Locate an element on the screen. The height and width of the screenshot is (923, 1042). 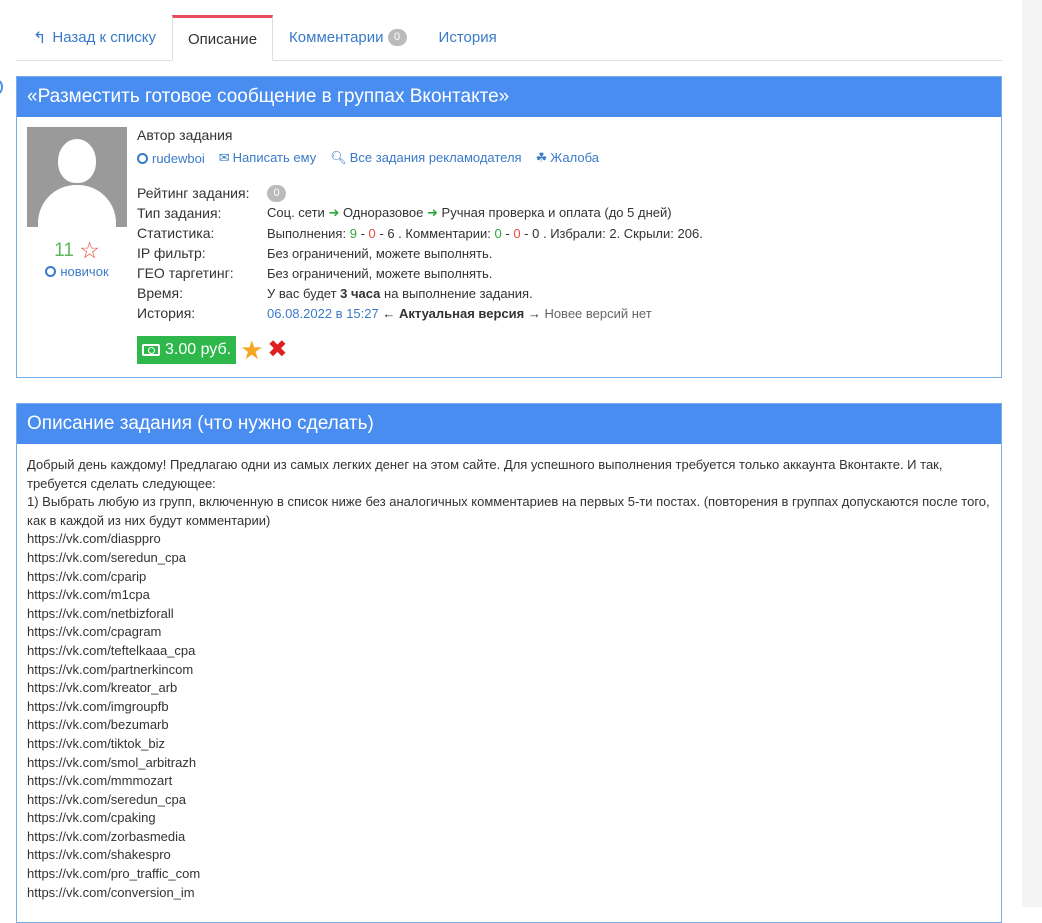
task-rating-badge: 0 is located at coordinates (276, 193).